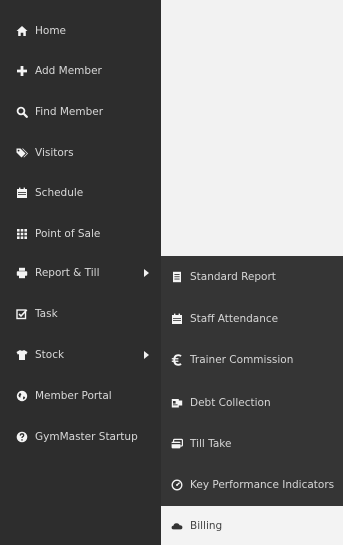  Describe the element at coordinates (22, 234) in the screenshot. I see `grid-icon` at that location.